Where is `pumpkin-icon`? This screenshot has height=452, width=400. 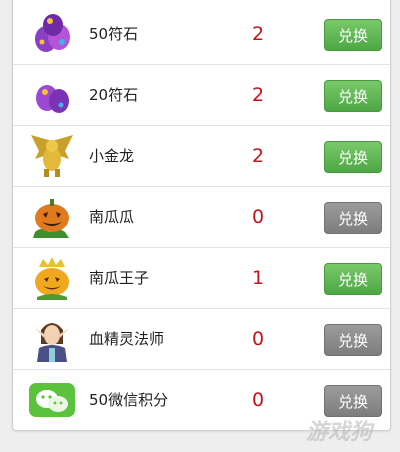 pumpkin-icon is located at coordinates (52, 217).